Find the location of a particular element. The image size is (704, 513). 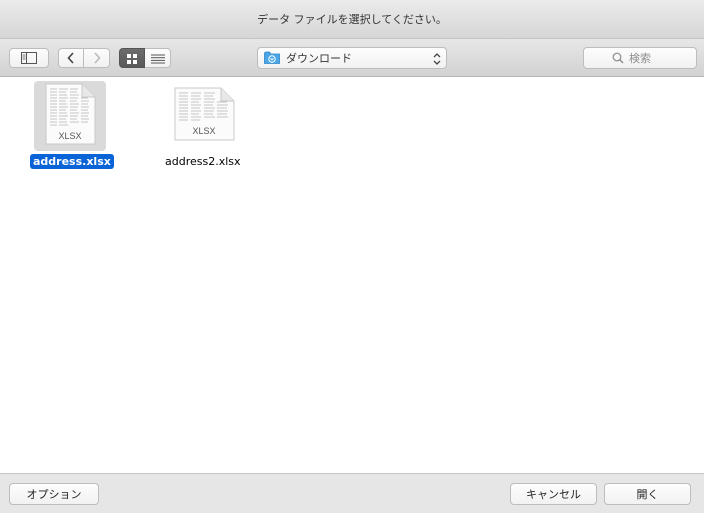

forward-button is located at coordinates (97, 58).